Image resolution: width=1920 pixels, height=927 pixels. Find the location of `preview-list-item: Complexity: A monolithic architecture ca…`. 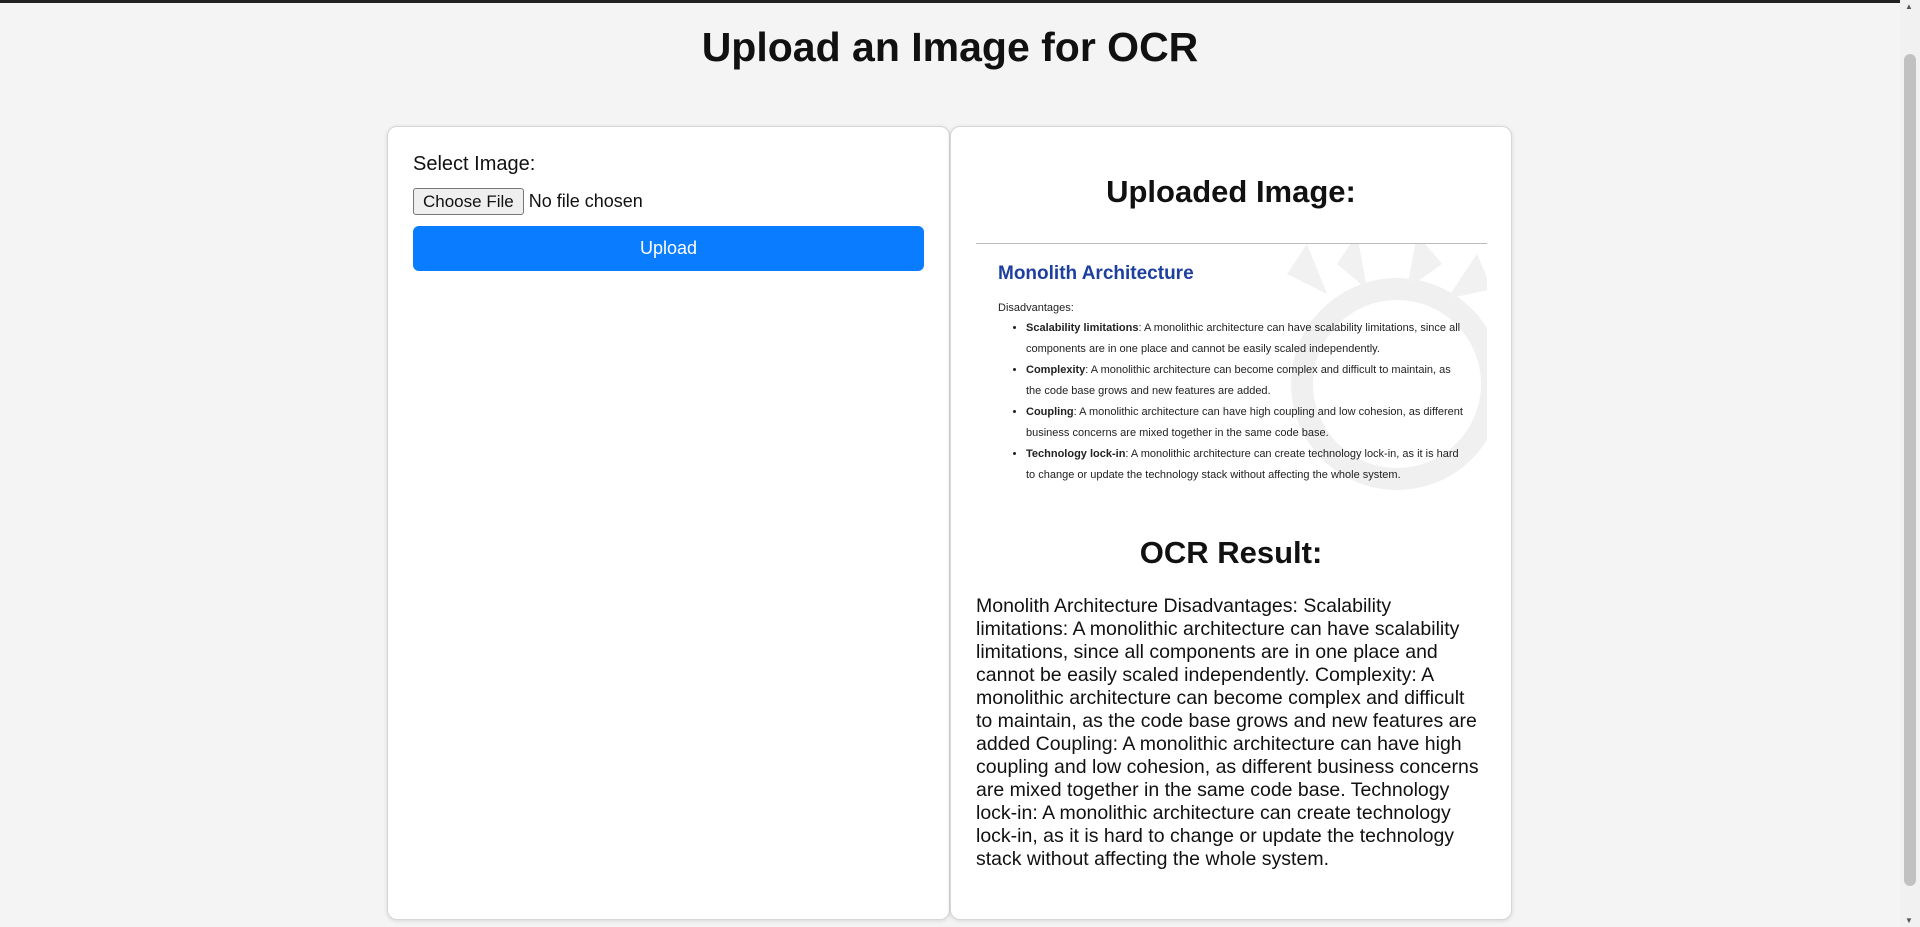

preview-list-item: Complexity: A monolithic architecture ca… is located at coordinates (1245, 381).